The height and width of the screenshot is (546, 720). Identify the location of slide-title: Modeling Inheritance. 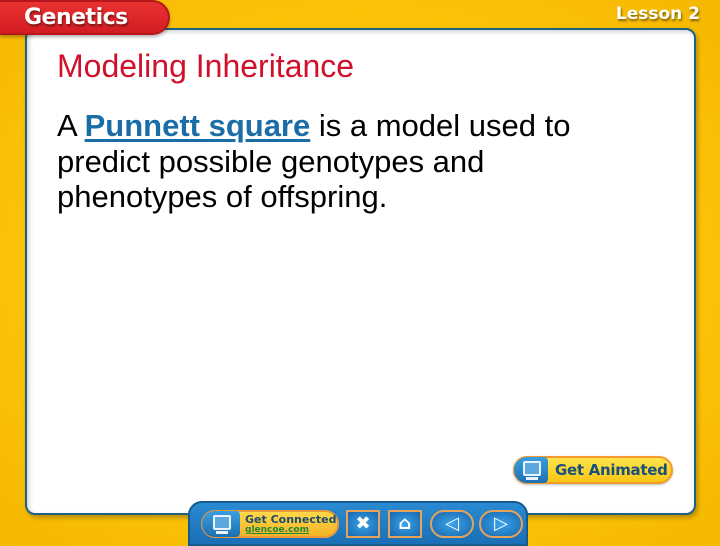
(206, 66).